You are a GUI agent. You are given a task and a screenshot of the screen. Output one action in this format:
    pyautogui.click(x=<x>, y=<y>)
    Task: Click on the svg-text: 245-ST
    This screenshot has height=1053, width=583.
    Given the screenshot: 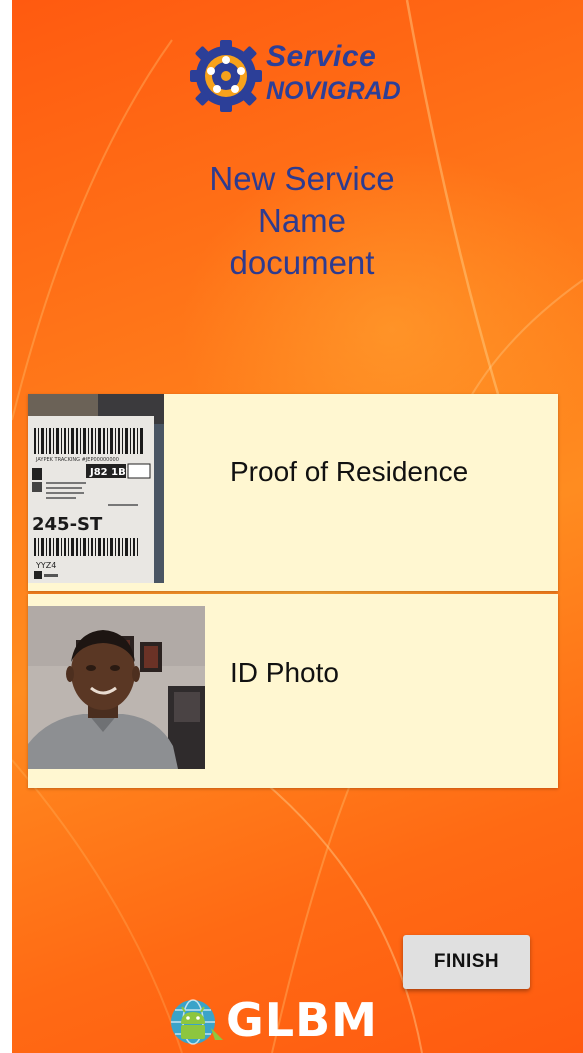 What is the action you would take?
    pyautogui.click(x=67, y=524)
    